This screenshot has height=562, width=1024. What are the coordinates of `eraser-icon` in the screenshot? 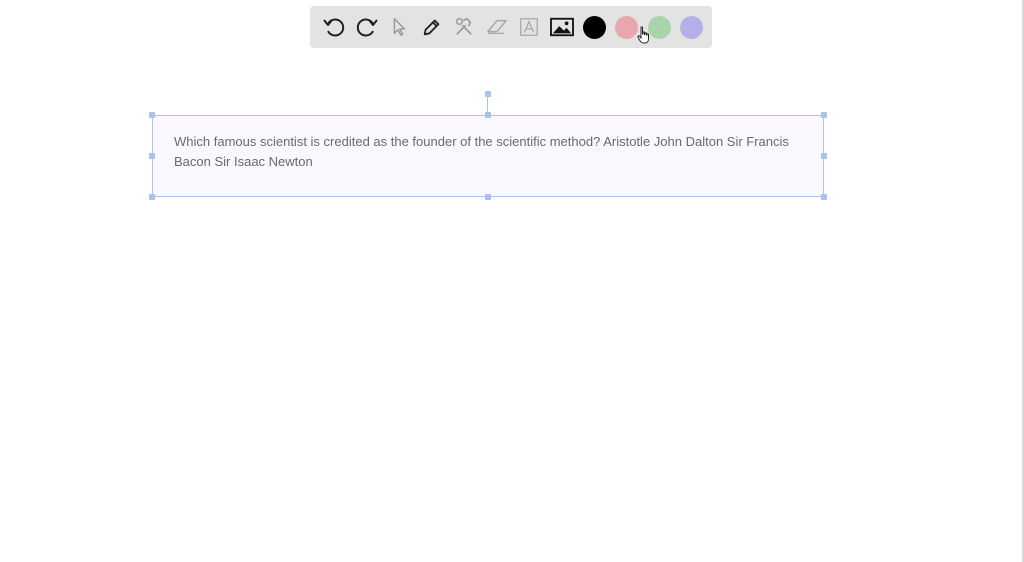 It's located at (496, 27).